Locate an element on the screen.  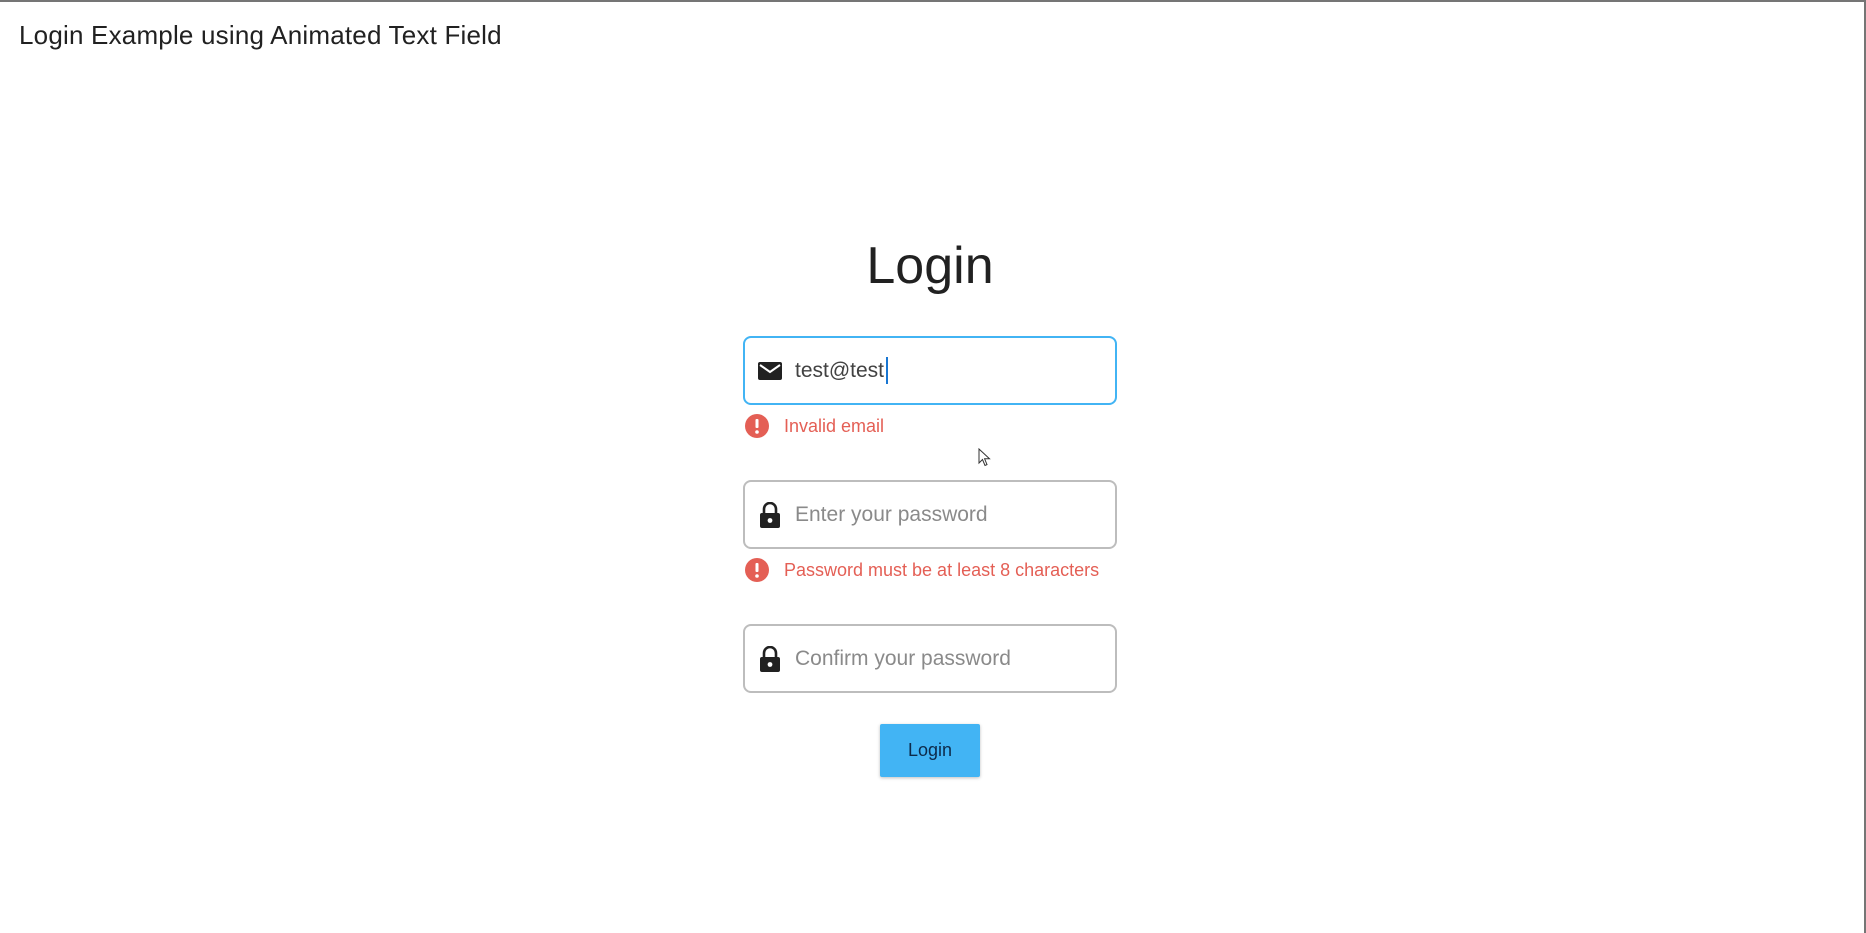
confirm-password-field is located at coordinates (930, 658).